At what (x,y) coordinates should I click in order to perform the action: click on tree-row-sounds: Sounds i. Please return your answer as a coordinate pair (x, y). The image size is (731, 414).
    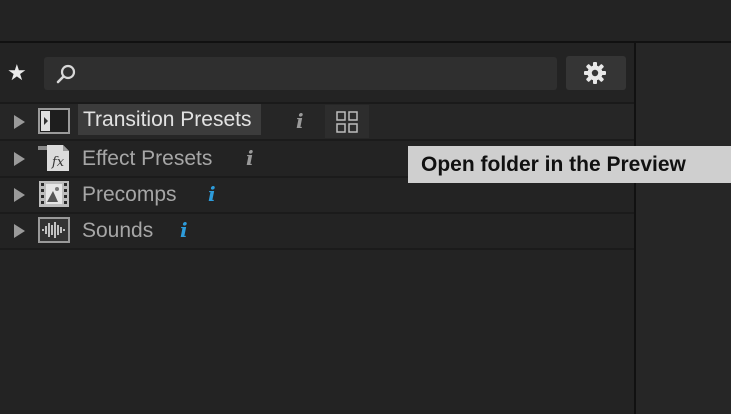
    Looking at the image, I should click on (317, 231).